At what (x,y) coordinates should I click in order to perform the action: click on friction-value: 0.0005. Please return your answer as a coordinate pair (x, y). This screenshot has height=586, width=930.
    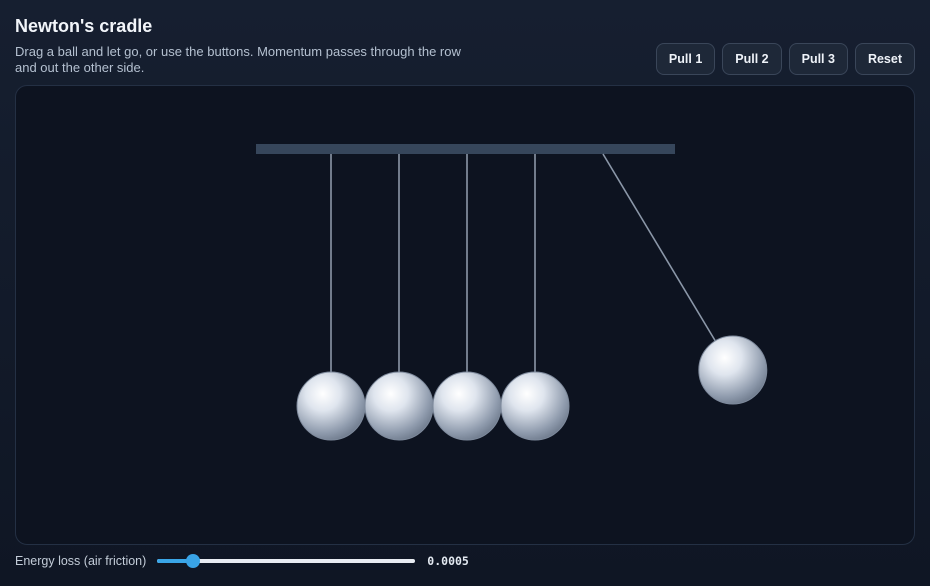
    Looking at the image, I should click on (448, 561).